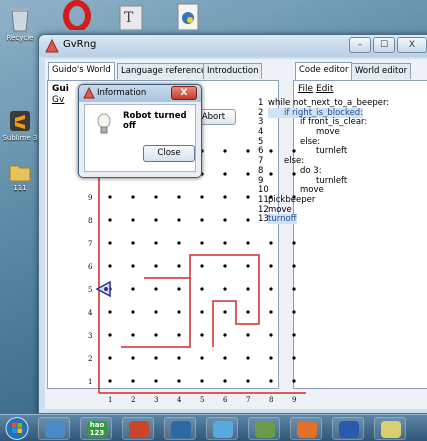 Image resolution: width=427 pixels, height=441 pixels. I want to click on hao123-icon: hao 123, so click(97, 429).